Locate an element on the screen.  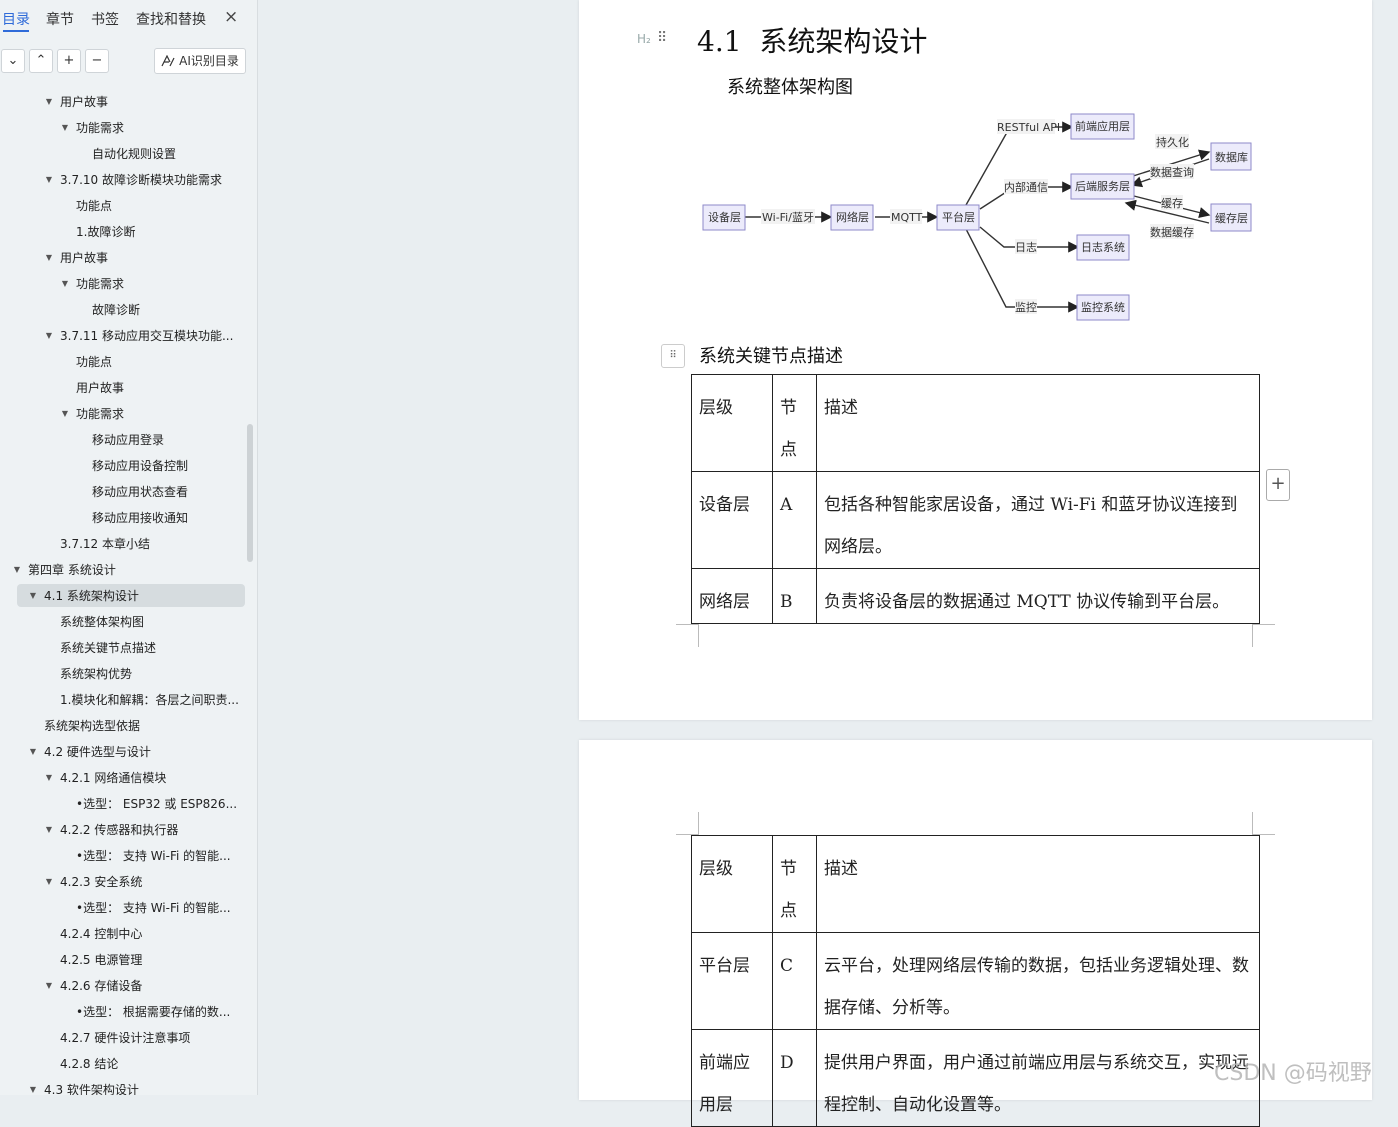
chevron-up-icon: ⌃ is located at coordinates (41, 60).